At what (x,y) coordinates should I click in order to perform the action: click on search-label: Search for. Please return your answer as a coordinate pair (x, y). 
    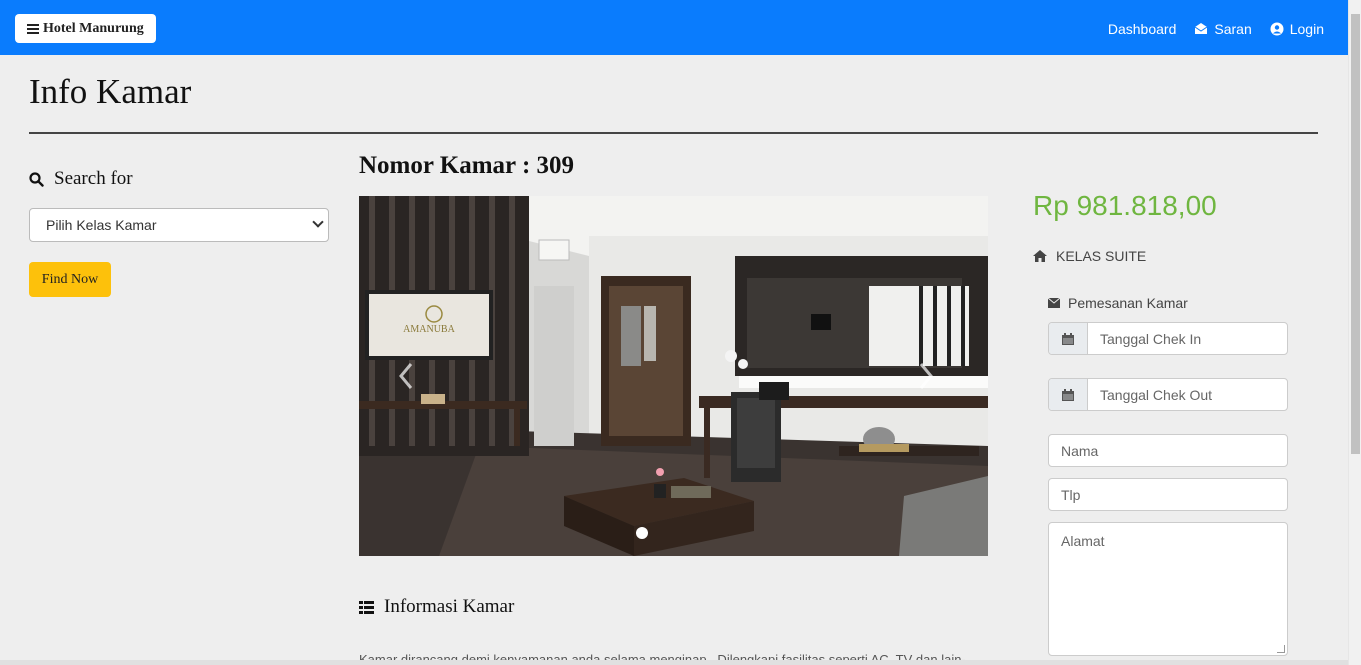
    Looking at the image, I should click on (81, 179).